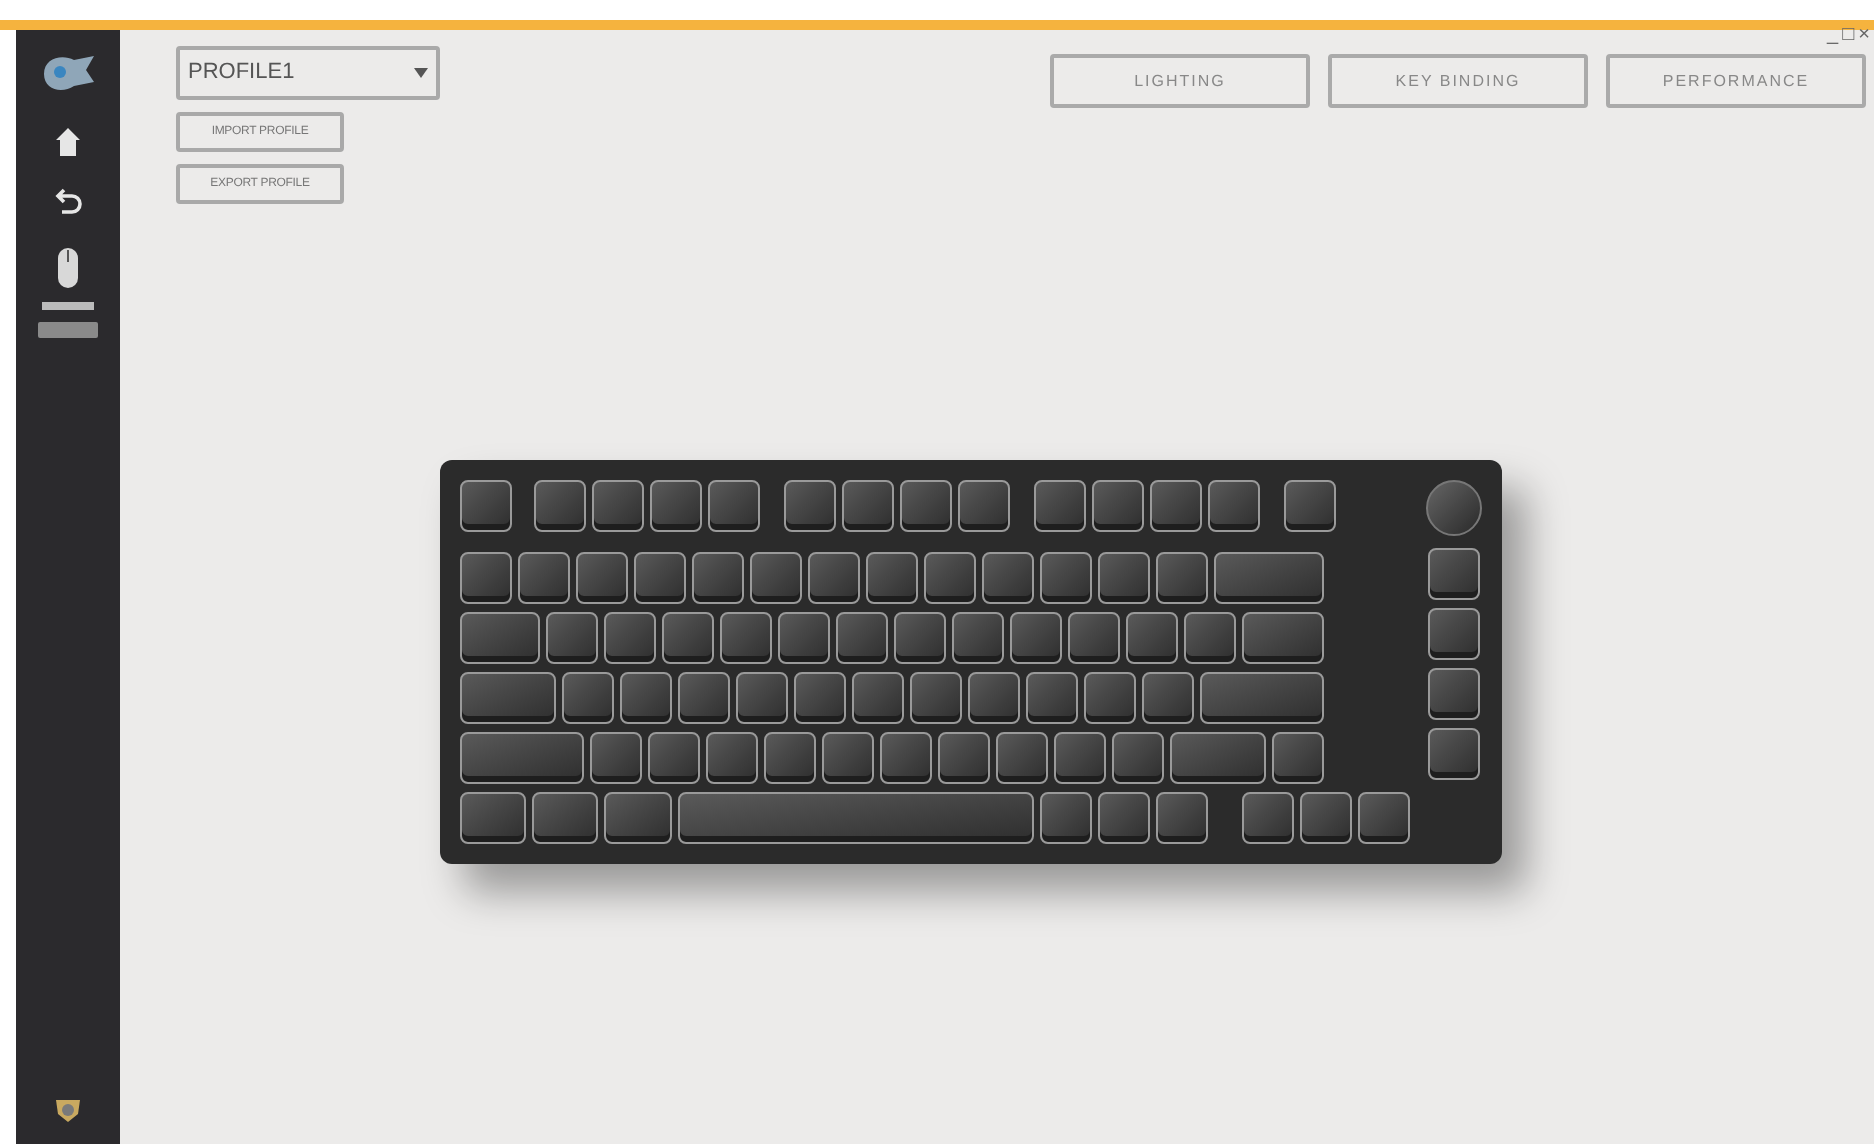  I want to click on tab: LIGHTING, so click(1180, 81).